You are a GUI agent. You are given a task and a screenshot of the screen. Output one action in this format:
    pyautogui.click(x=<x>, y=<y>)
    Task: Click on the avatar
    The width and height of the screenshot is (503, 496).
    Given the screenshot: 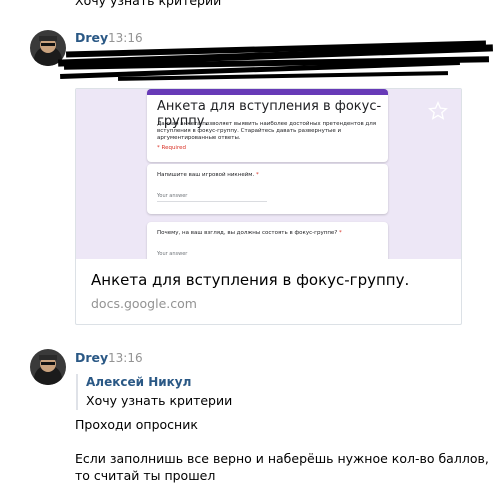 What is the action you would take?
    pyautogui.click(x=48, y=367)
    